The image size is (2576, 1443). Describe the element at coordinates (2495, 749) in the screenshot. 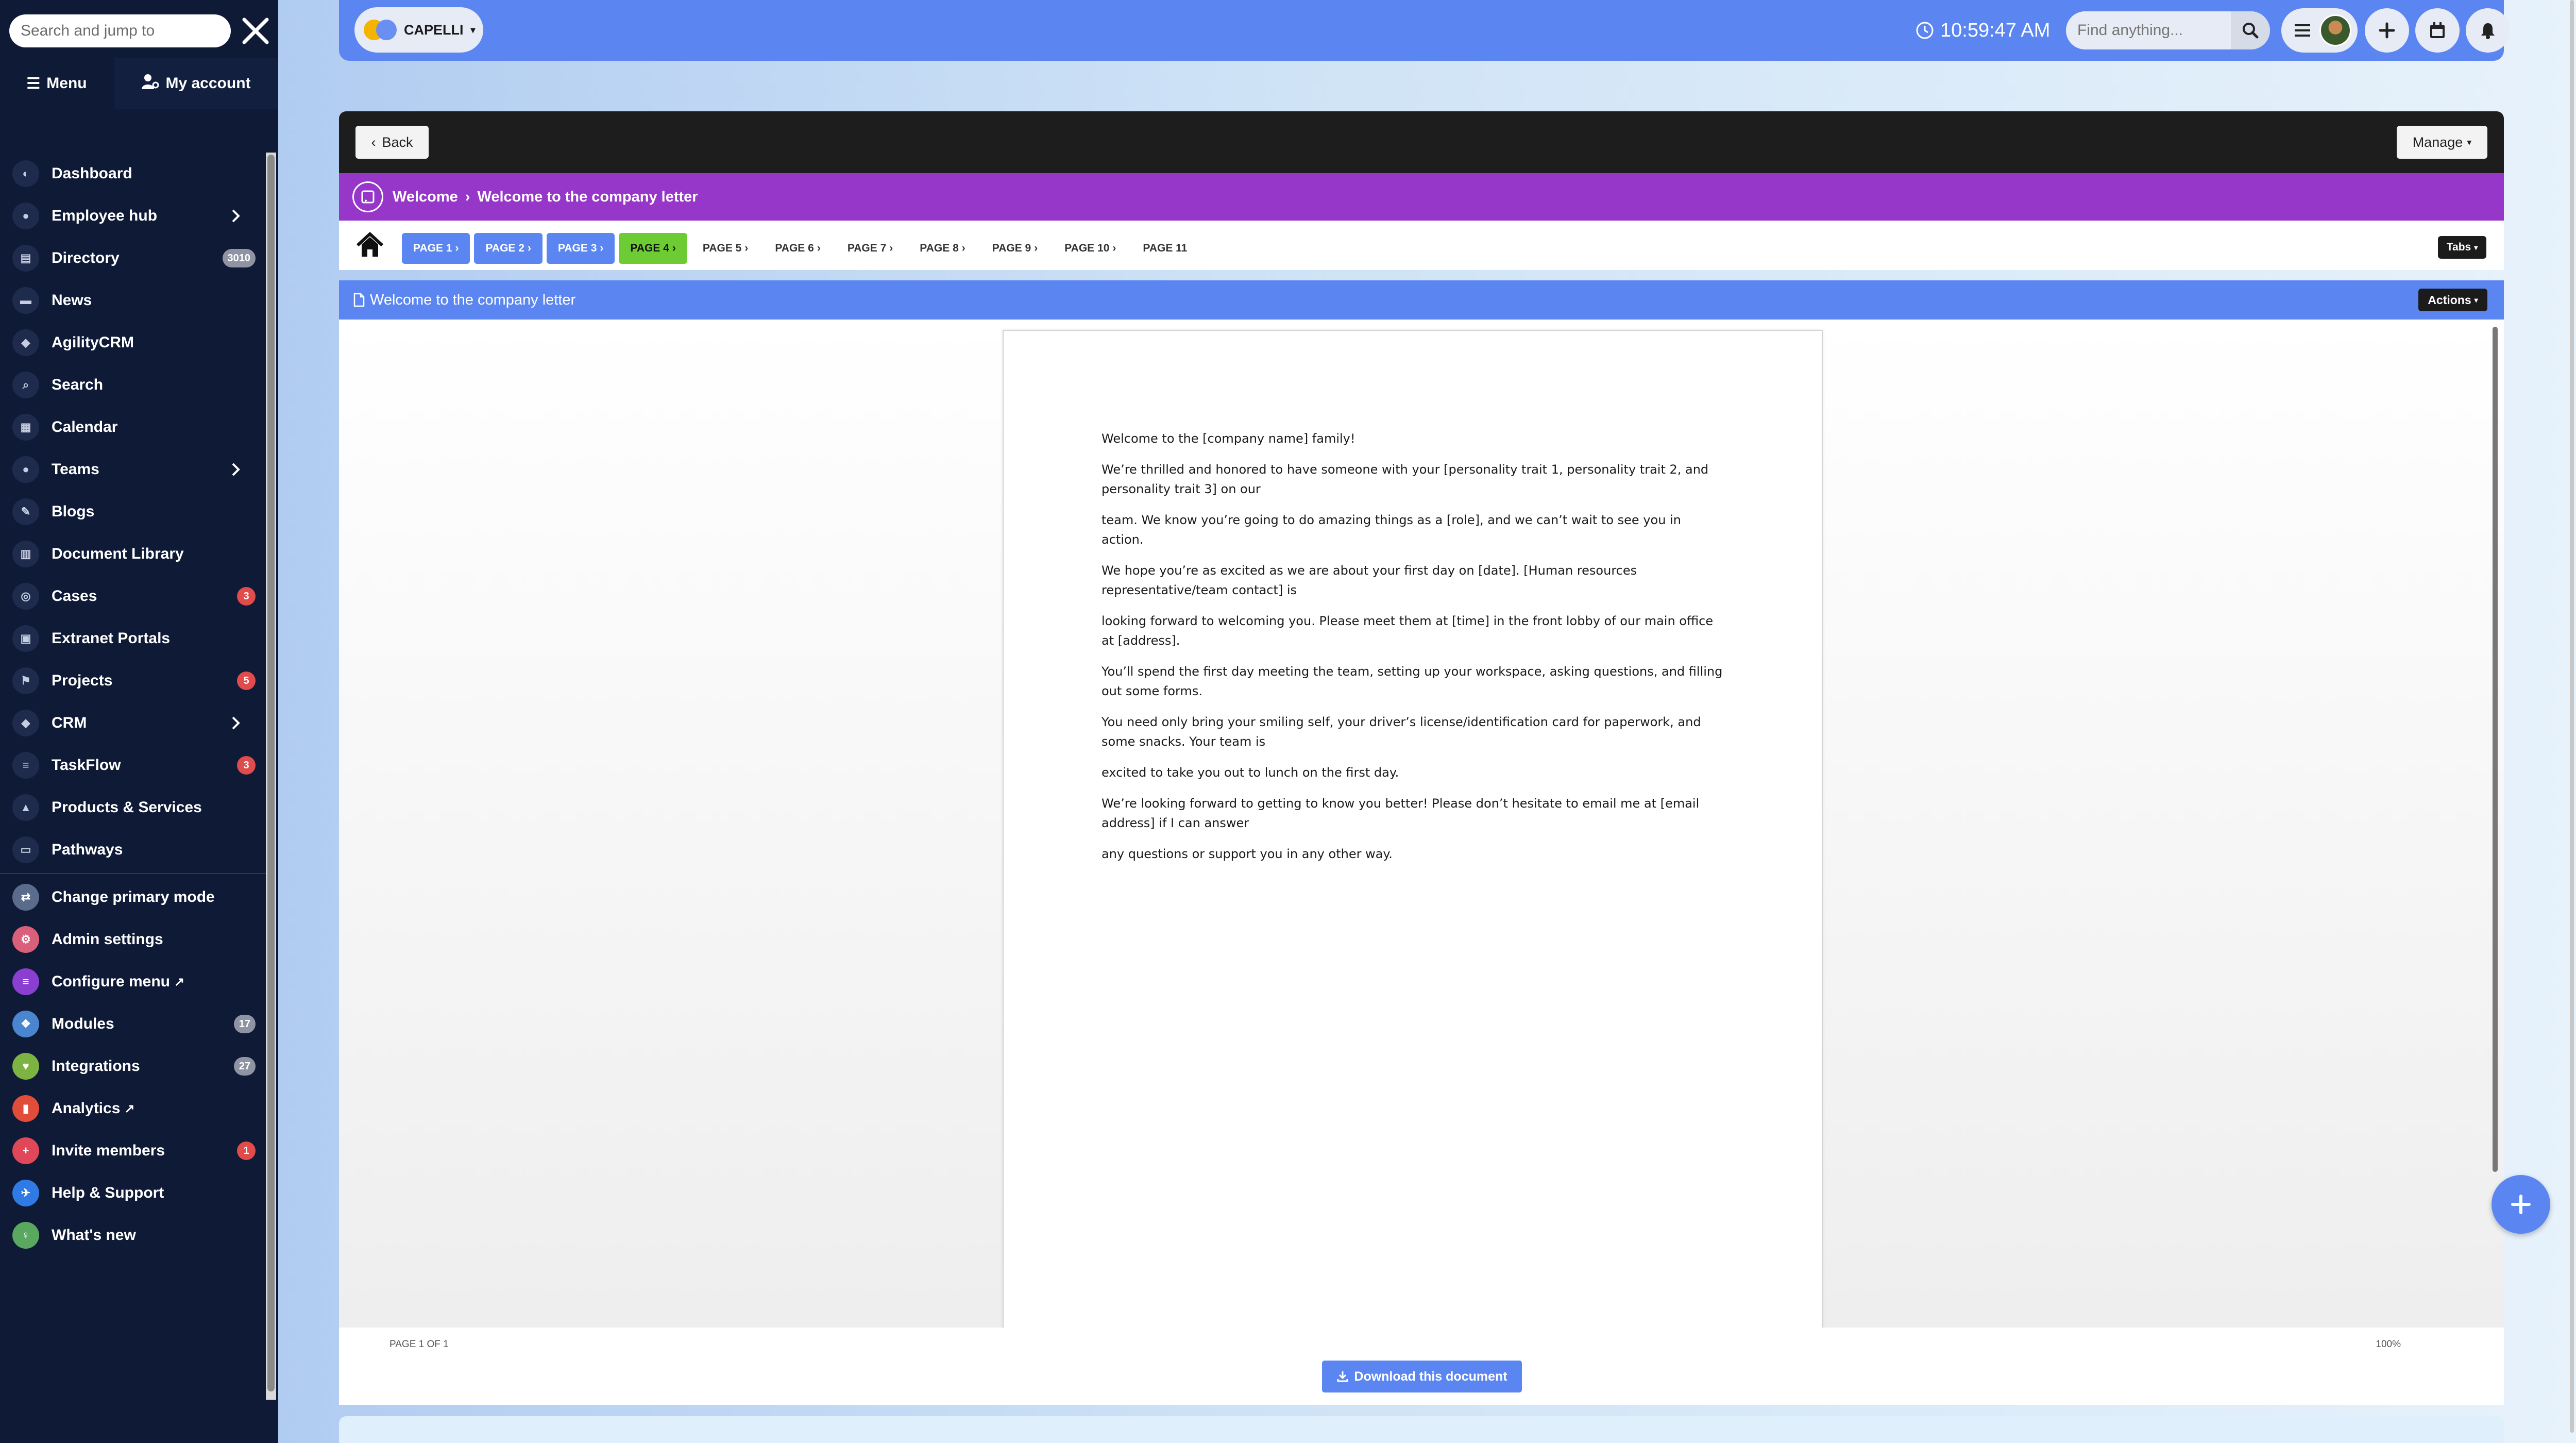

I see `viewer-scrollbar` at that location.